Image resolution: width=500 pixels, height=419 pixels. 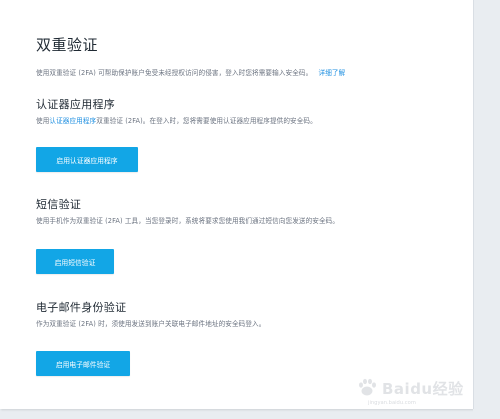 What do you see at coordinates (75, 261) in the screenshot?
I see `enable-sms-button: 启用短信验证` at bounding box center [75, 261].